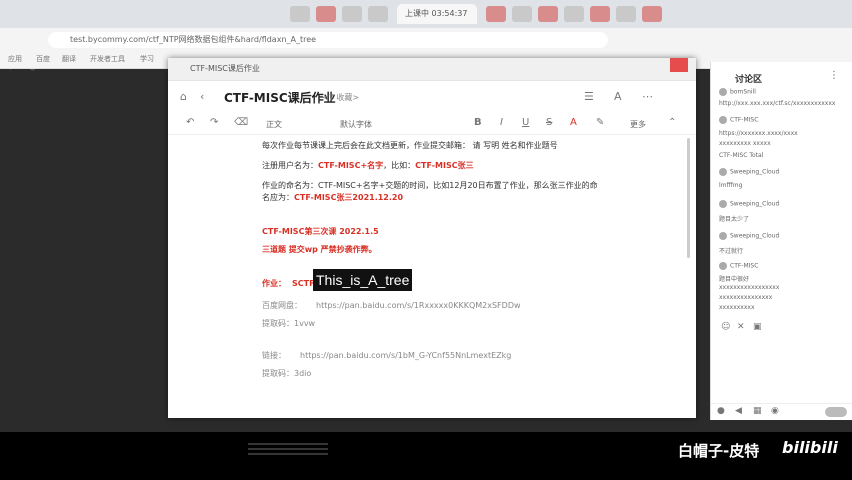  What do you see at coordinates (69, 59) in the screenshot?
I see `bookmark-item: 翻译` at bounding box center [69, 59].